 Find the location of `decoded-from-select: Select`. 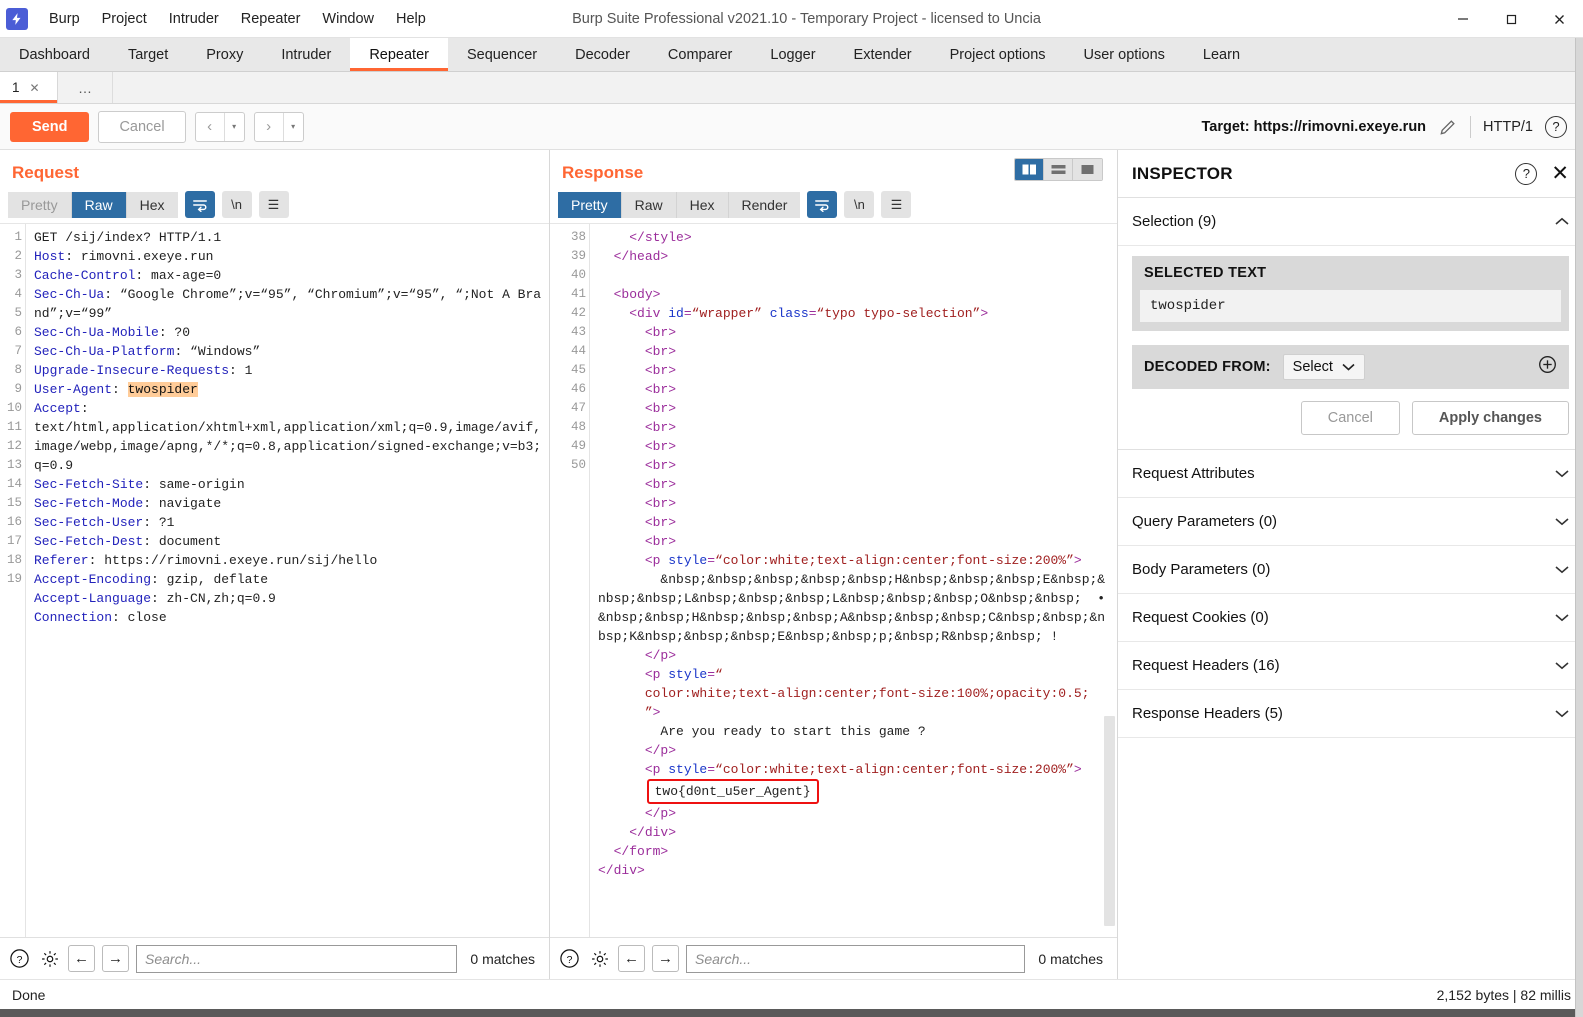

decoded-from-select: Select is located at coordinates (1323, 367).